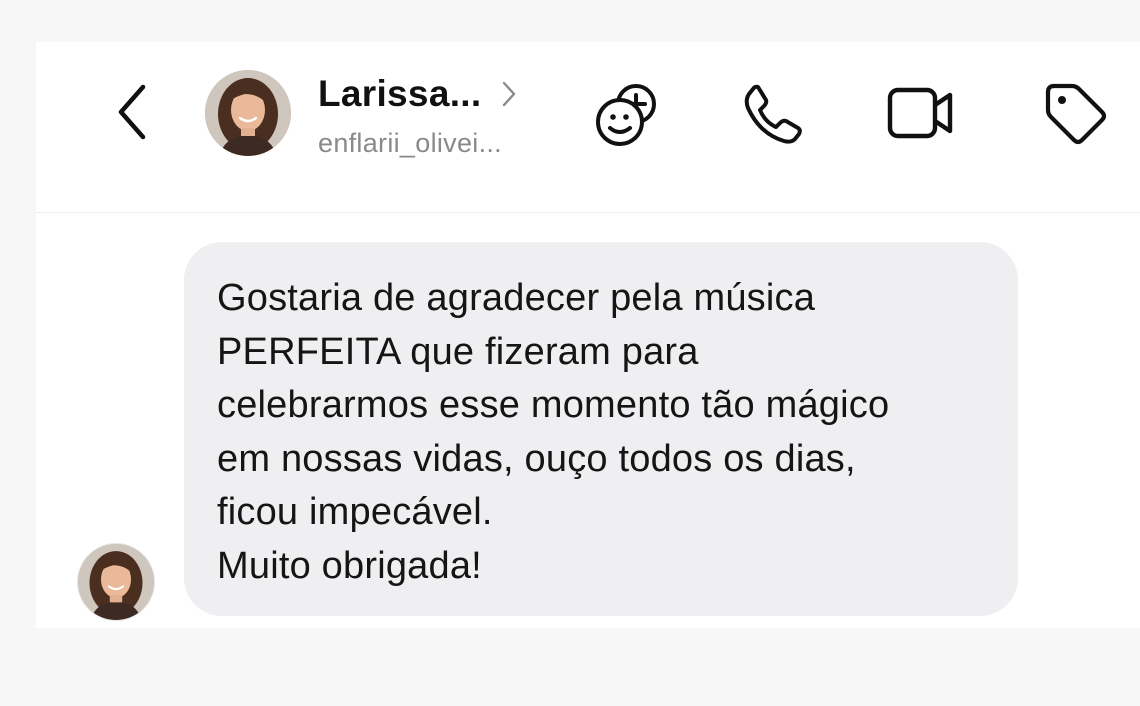 The height and width of the screenshot is (706, 1140). Describe the element at coordinates (536, 458) in the screenshot. I see `message-line: em nossas vidas, ouço todos os dias,` at that location.